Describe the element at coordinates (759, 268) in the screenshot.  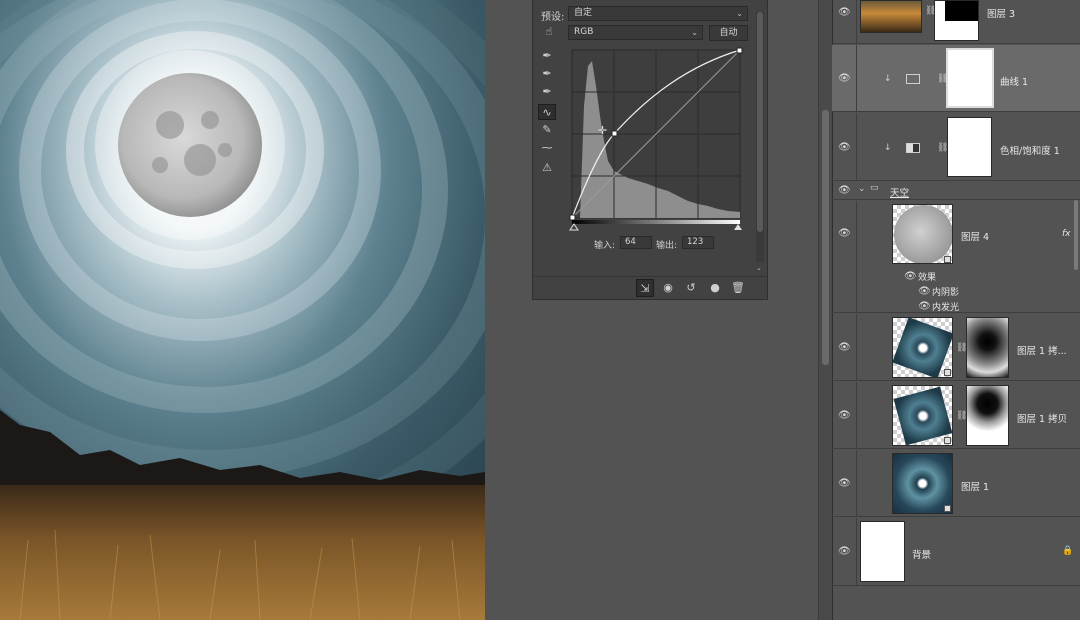
I see `scroll-down-icon: ⌄` at that location.